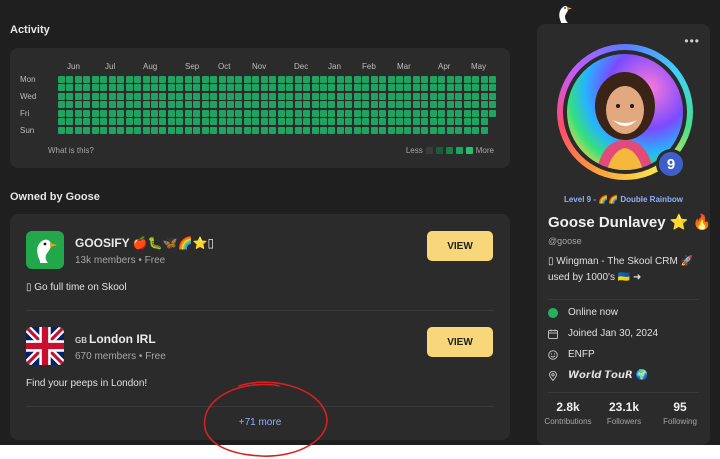 The image size is (720, 459). Describe the element at coordinates (692, 41) in the screenshot. I see `more-options-icon: •••` at that location.